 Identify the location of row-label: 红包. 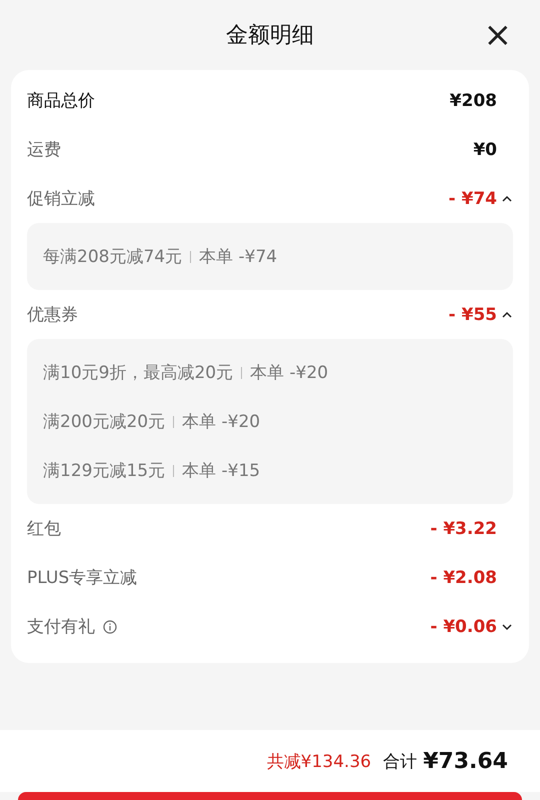
(44, 529).